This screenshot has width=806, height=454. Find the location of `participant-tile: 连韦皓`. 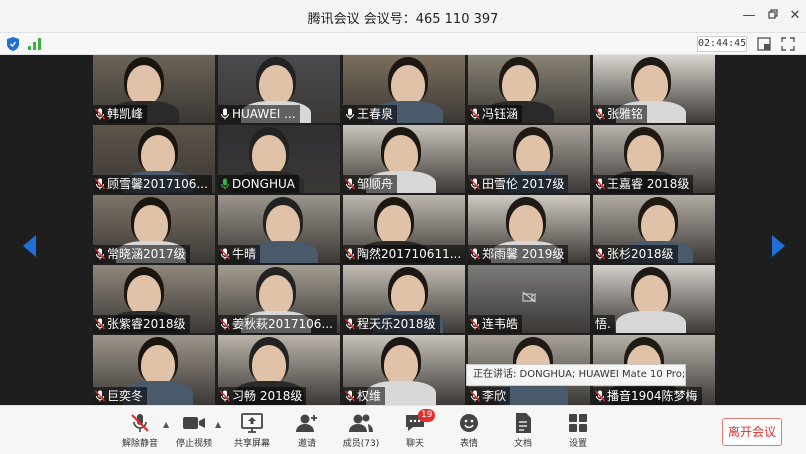

participant-tile: 连韦皓 is located at coordinates (529, 299).